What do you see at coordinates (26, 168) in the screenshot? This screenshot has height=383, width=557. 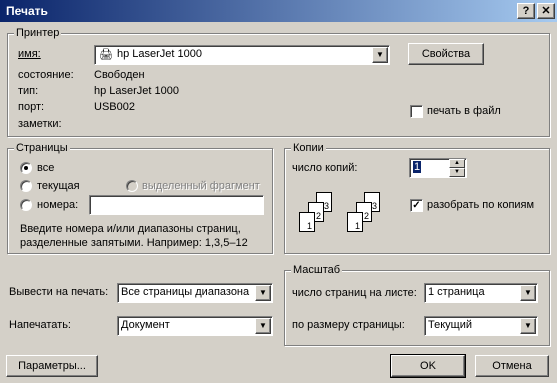 I see `pages-all-radio` at bounding box center [26, 168].